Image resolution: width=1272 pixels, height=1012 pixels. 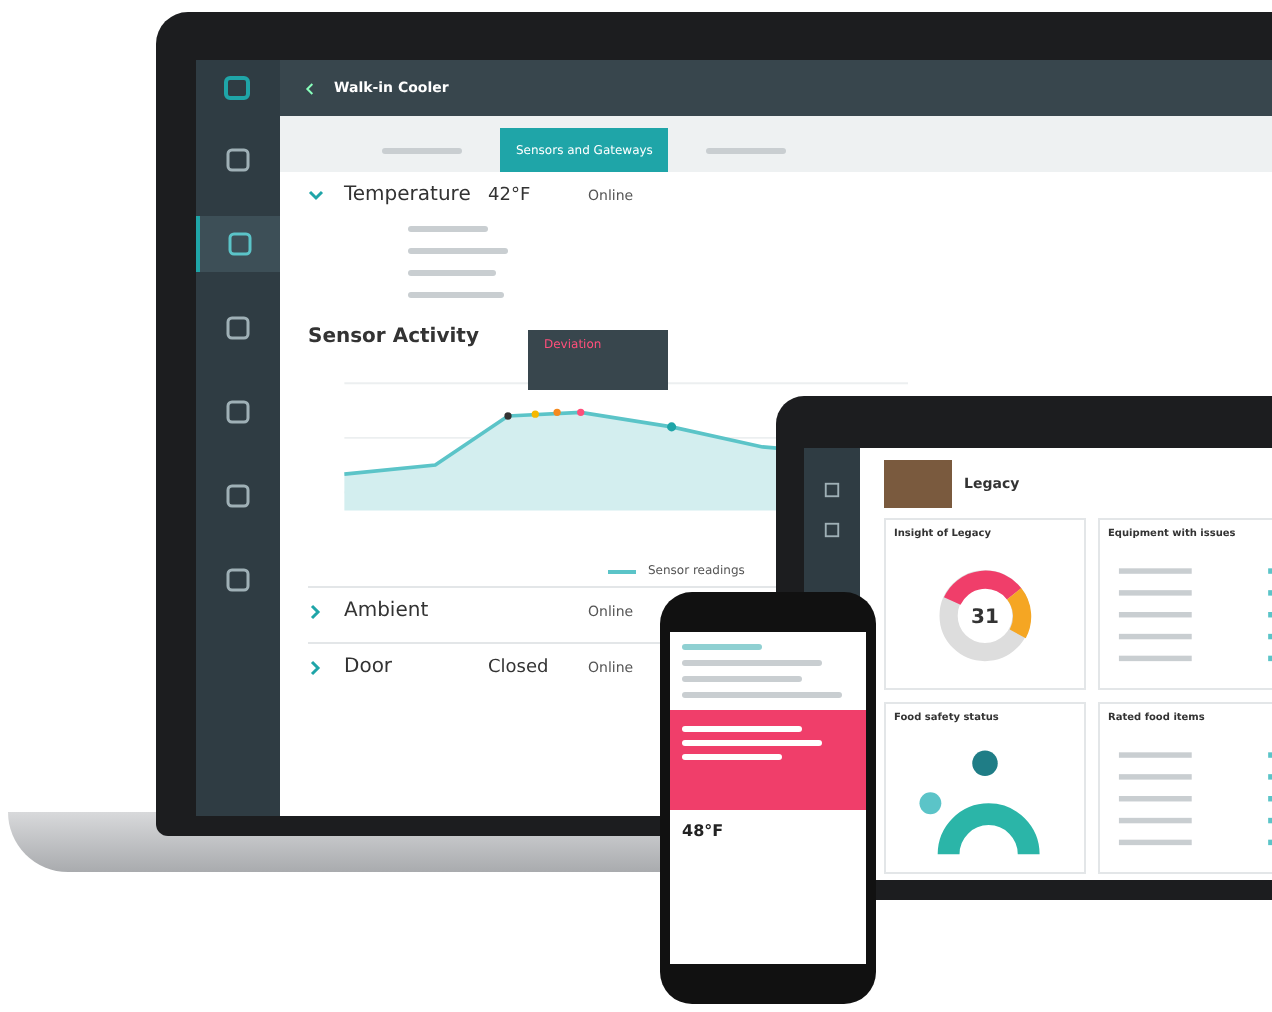 I want to click on sensor-name: Door, so click(x=369, y=667).